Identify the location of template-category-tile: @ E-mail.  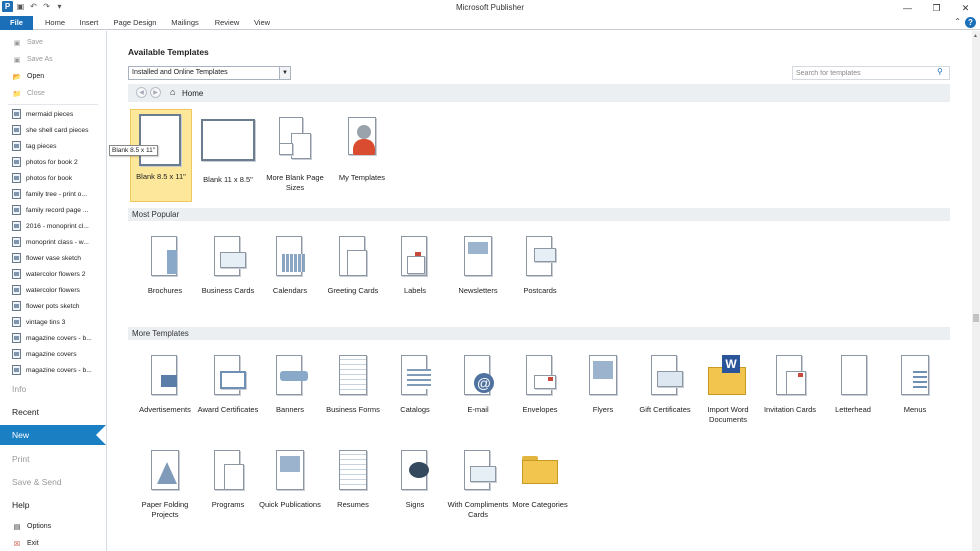
(478, 385).